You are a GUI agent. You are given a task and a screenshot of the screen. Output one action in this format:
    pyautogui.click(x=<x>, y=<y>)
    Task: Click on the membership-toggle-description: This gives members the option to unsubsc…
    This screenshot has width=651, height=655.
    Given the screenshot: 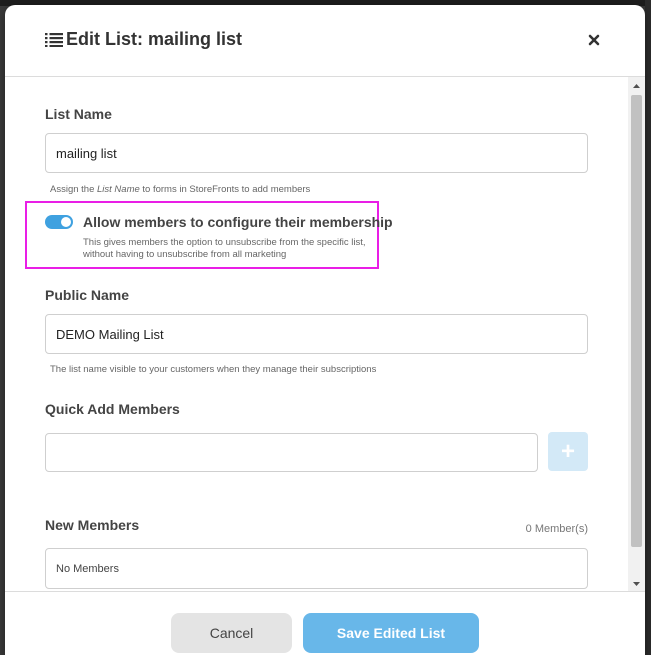 What is the action you would take?
    pyautogui.click(x=224, y=248)
    